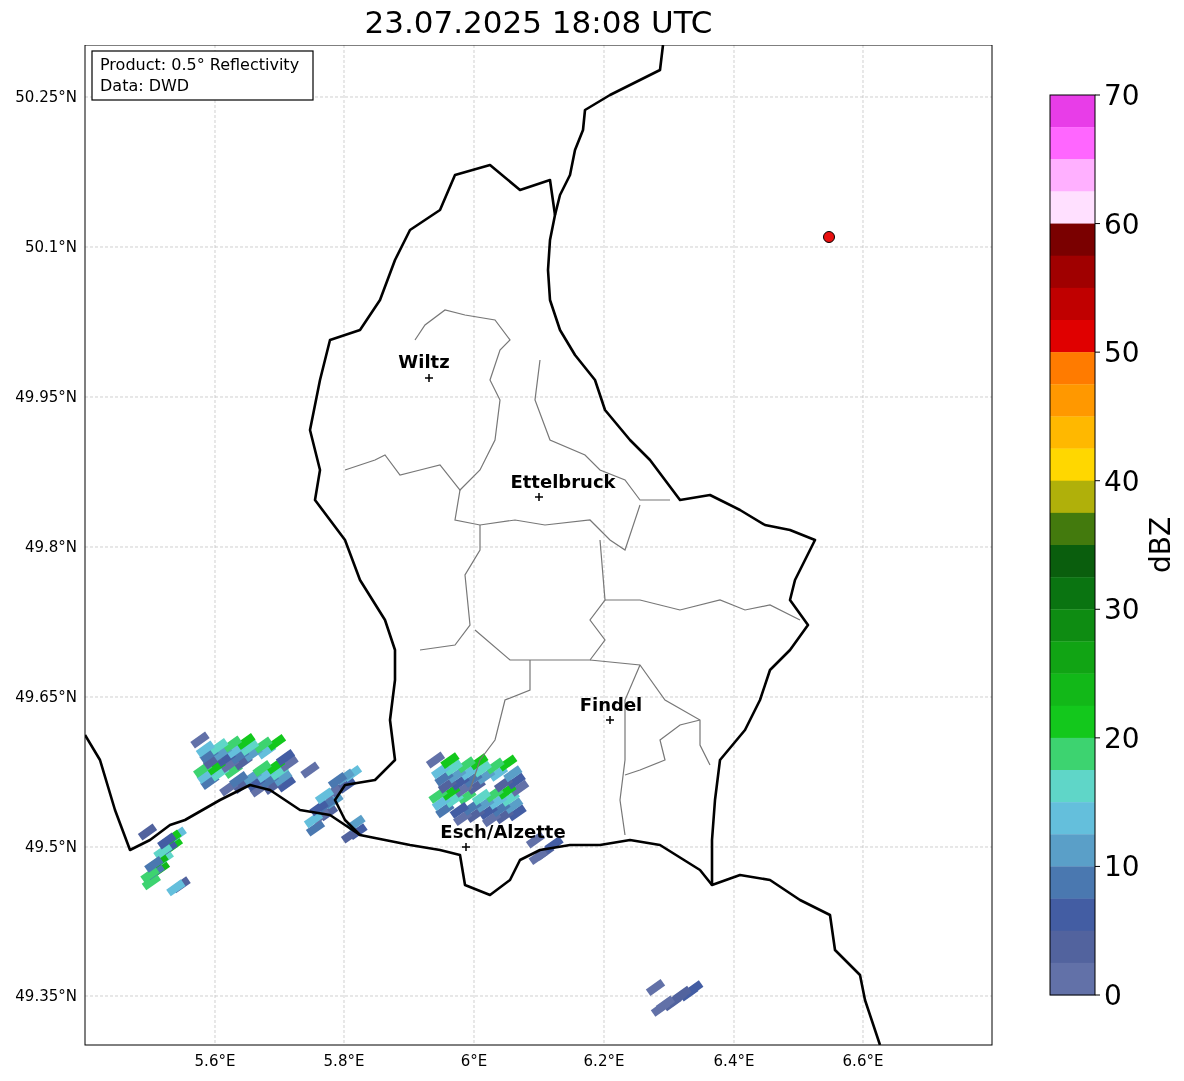 This screenshot has width=1184, height=1081. Describe the element at coordinates (46, 97) in the screenshot. I see `latitude-label: 50.25°N` at that location.